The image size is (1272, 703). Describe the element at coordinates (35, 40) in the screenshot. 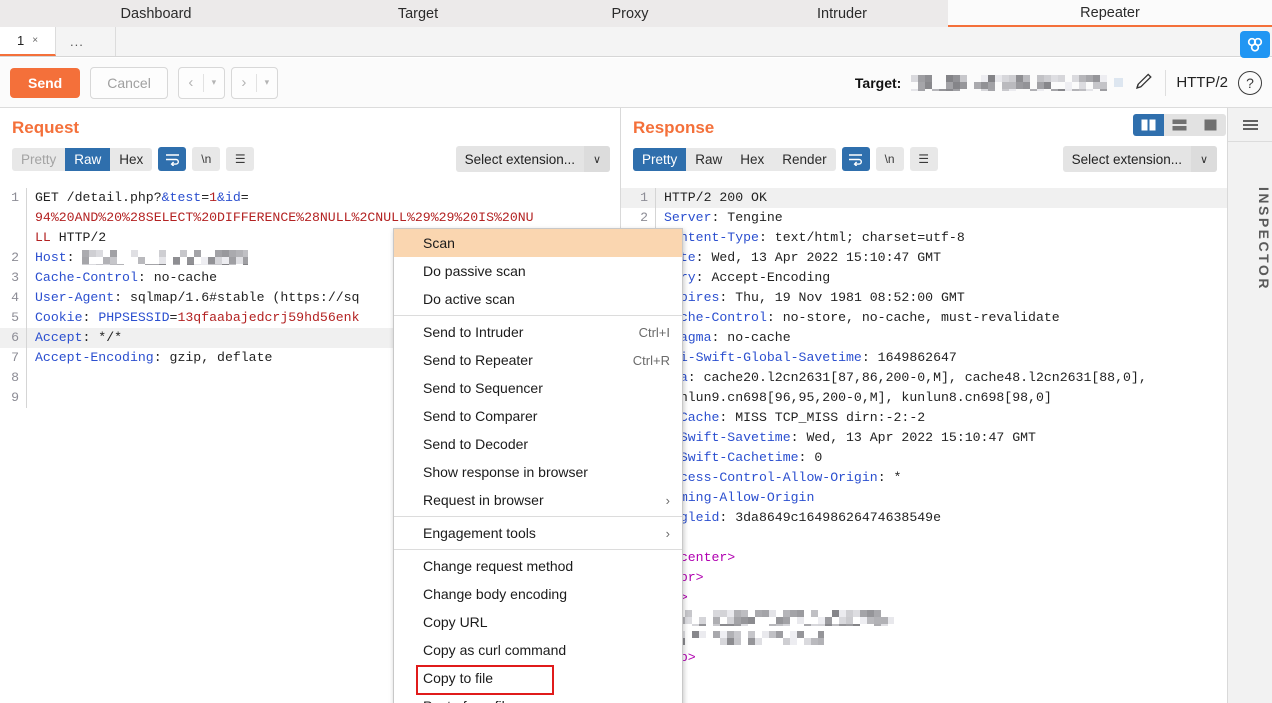

I see `close-icon: ×` at that location.